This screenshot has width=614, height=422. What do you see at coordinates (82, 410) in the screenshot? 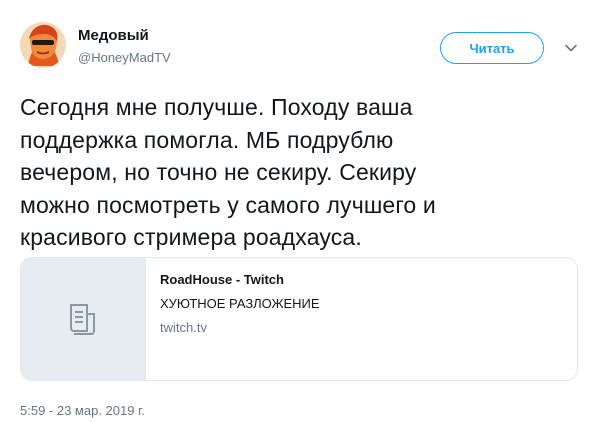
I see `tweet-timestamp: 5:59 - 23 мар. 2019 г.` at bounding box center [82, 410].